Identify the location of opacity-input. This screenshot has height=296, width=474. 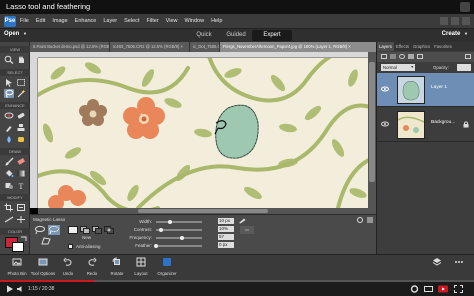
(464, 67).